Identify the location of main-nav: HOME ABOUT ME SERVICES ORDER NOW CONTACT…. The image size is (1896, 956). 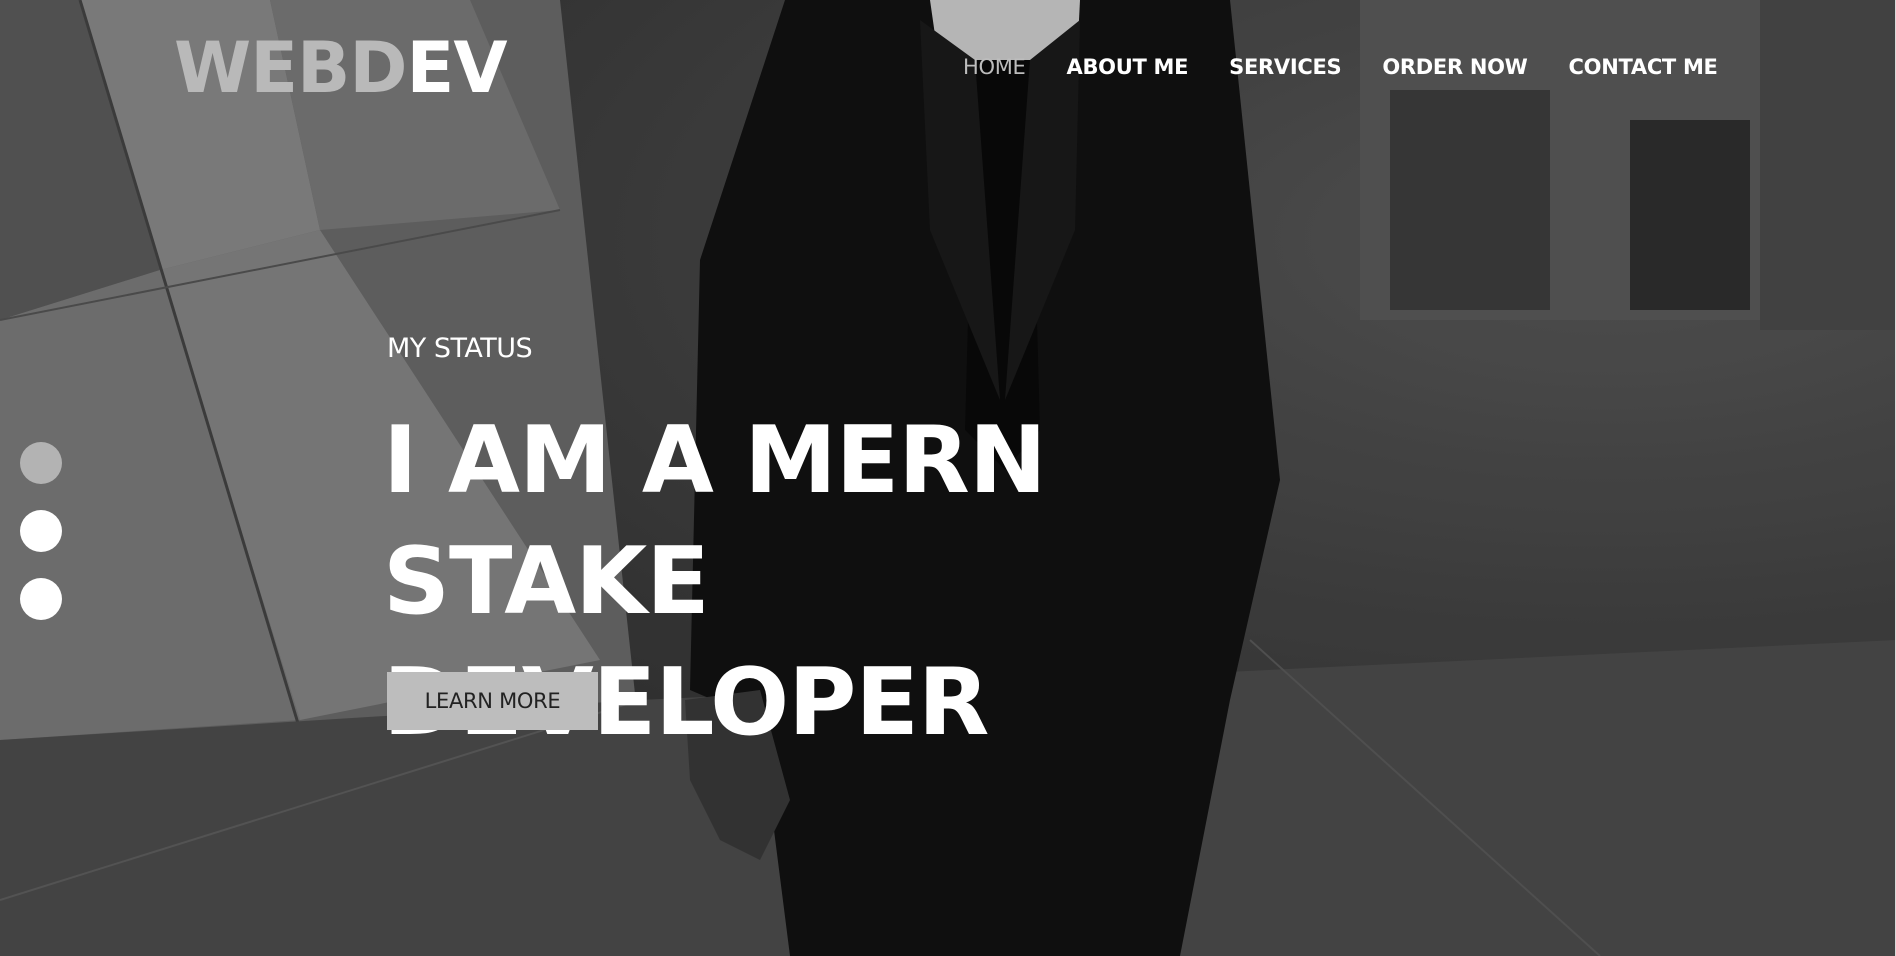
(1340, 67).